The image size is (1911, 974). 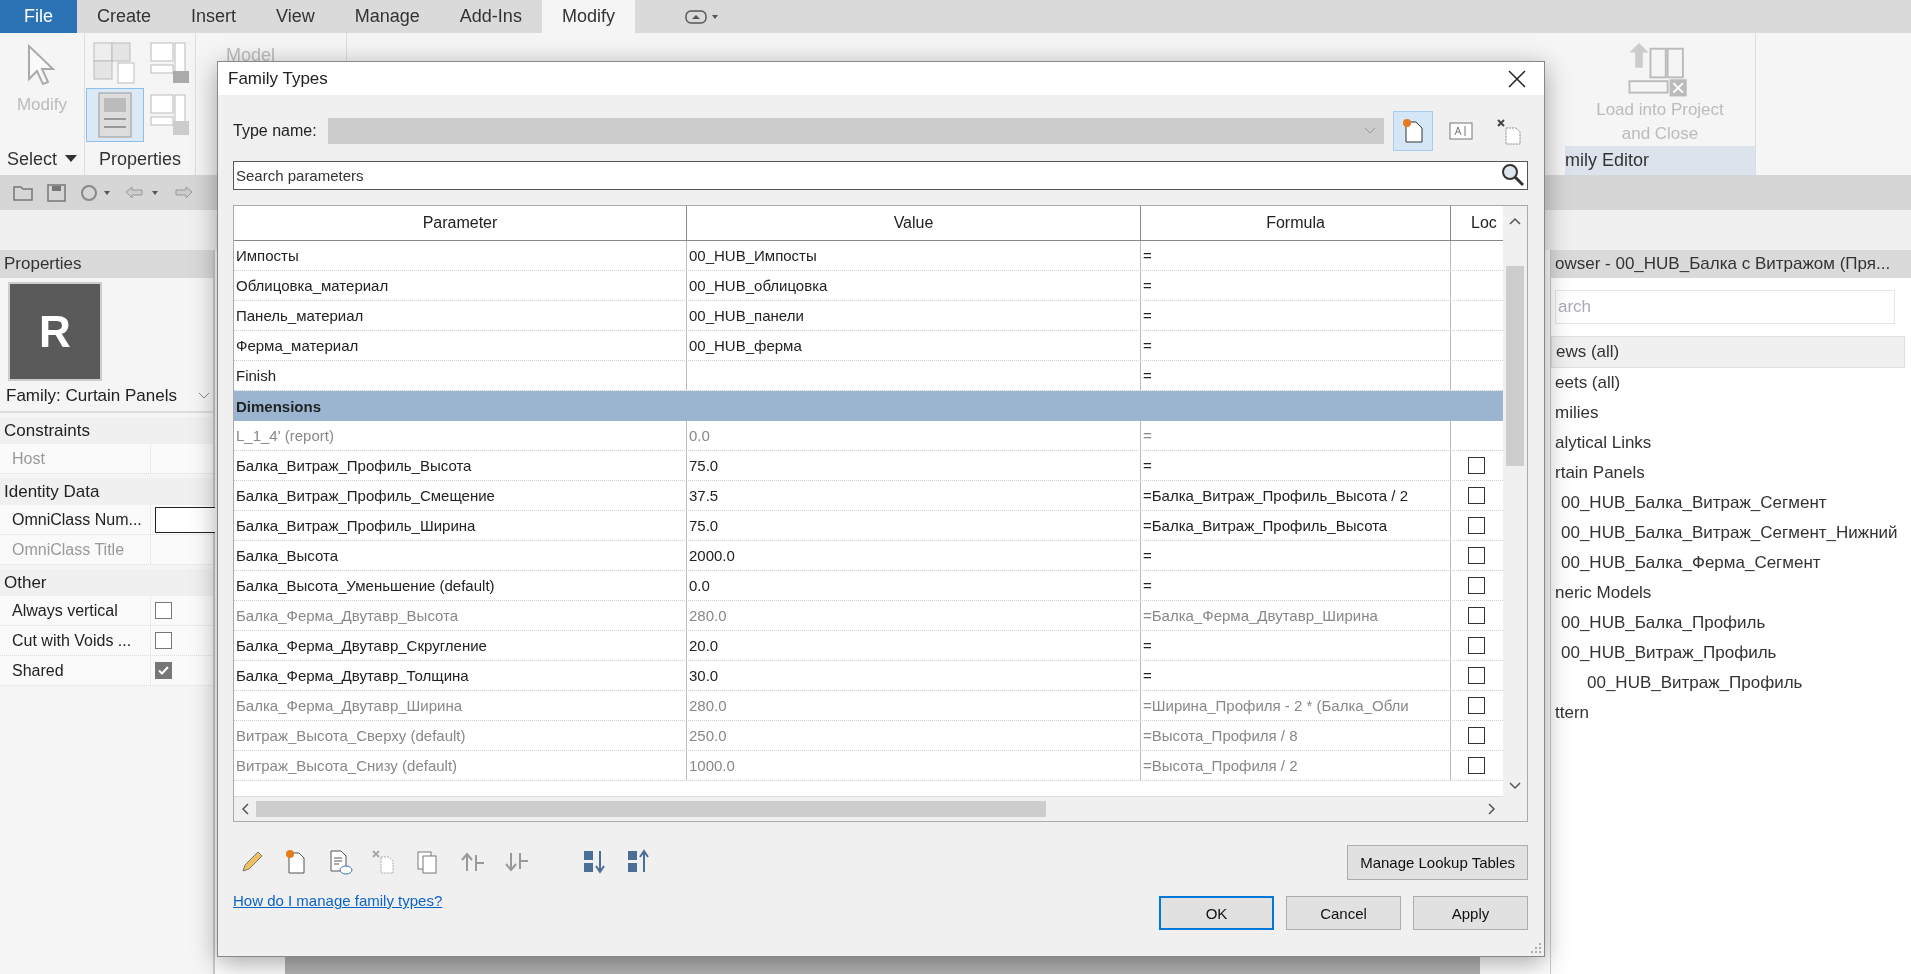 What do you see at coordinates (1515, 221) in the screenshot?
I see `scroll-up-icon` at bounding box center [1515, 221].